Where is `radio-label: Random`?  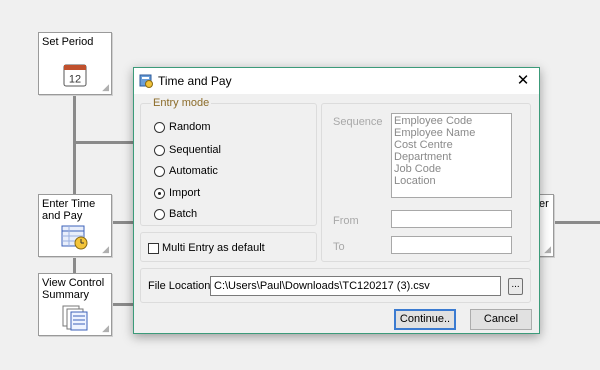 radio-label: Random is located at coordinates (190, 127).